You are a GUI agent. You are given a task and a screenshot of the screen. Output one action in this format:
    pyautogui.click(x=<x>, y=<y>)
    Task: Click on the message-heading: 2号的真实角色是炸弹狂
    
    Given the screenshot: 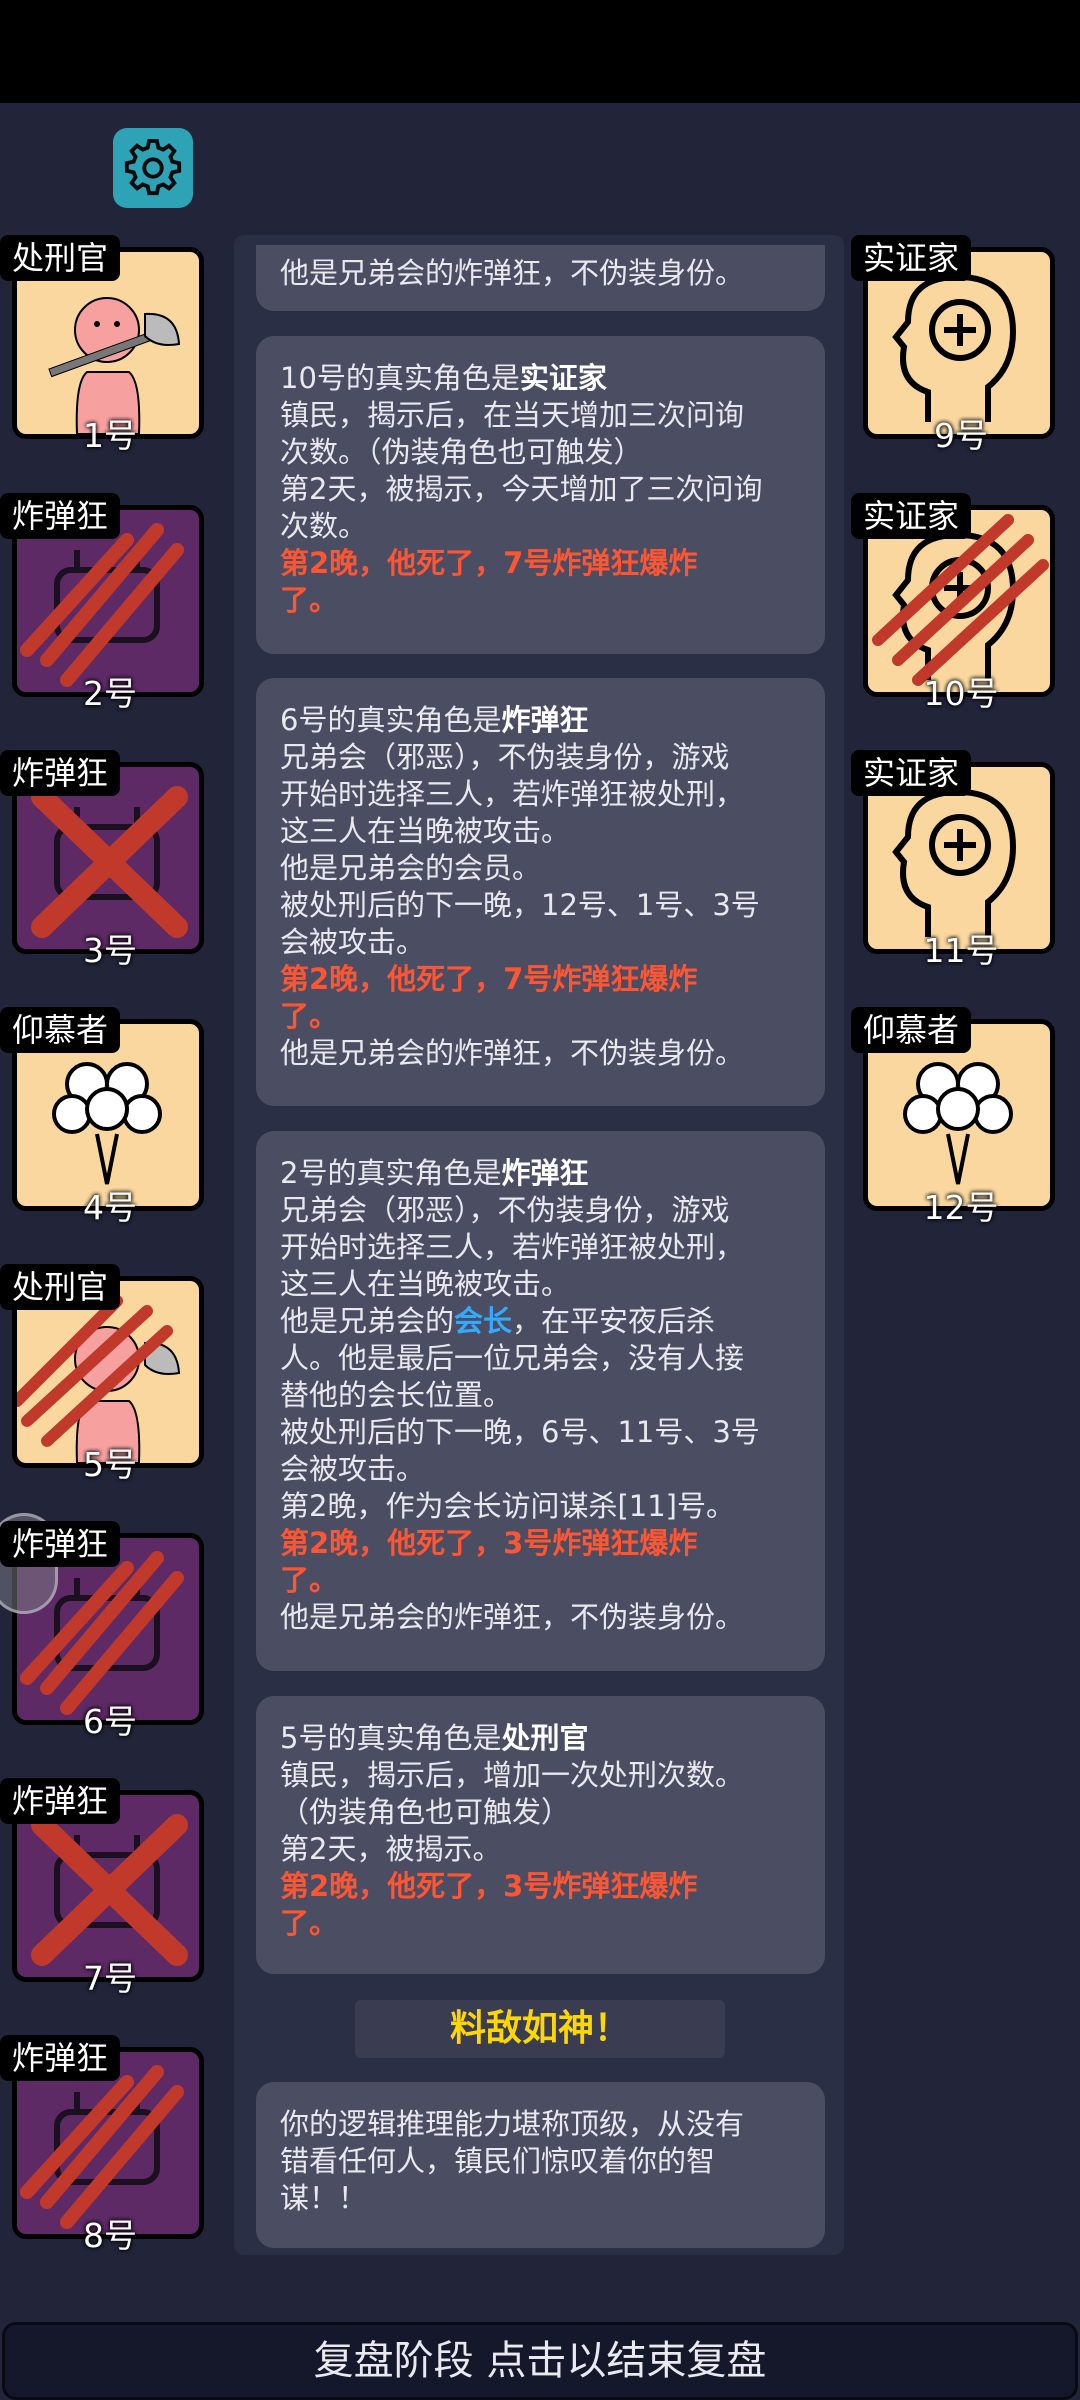 What is the action you would take?
    pyautogui.click(x=434, y=1173)
    